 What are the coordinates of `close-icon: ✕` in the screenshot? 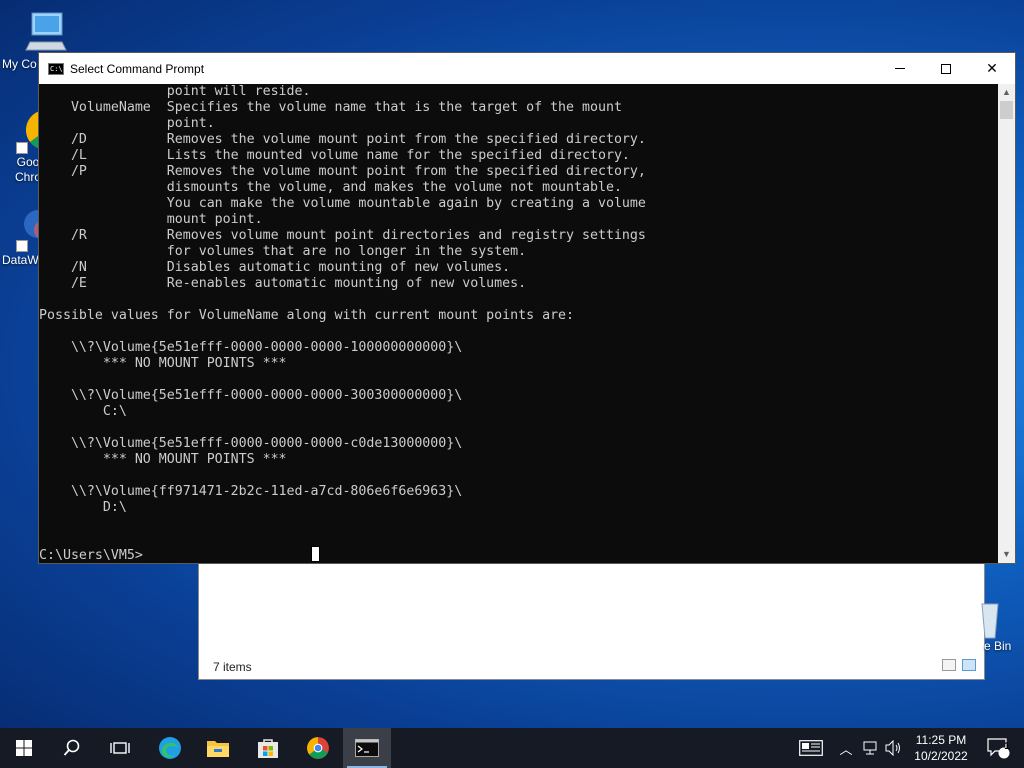 It's located at (992, 68).